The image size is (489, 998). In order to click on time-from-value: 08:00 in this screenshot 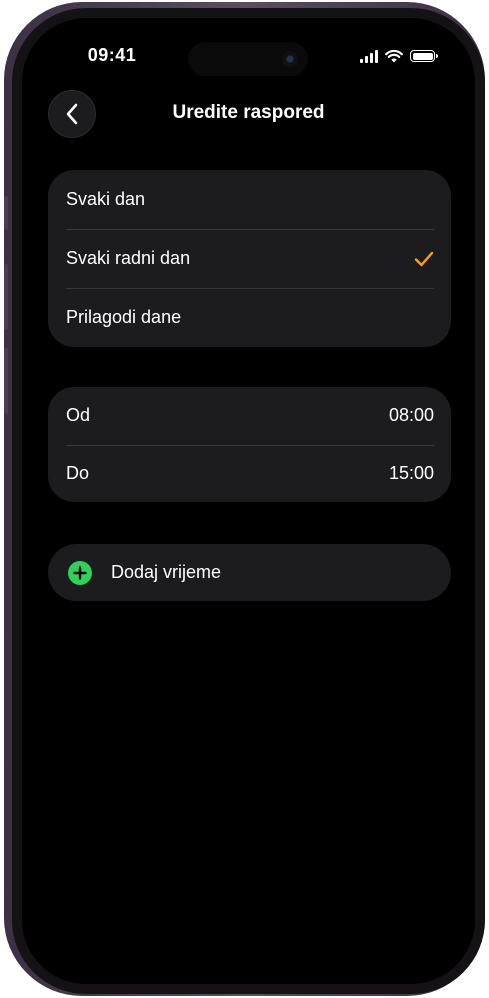, I will do `click(411, 415)`.